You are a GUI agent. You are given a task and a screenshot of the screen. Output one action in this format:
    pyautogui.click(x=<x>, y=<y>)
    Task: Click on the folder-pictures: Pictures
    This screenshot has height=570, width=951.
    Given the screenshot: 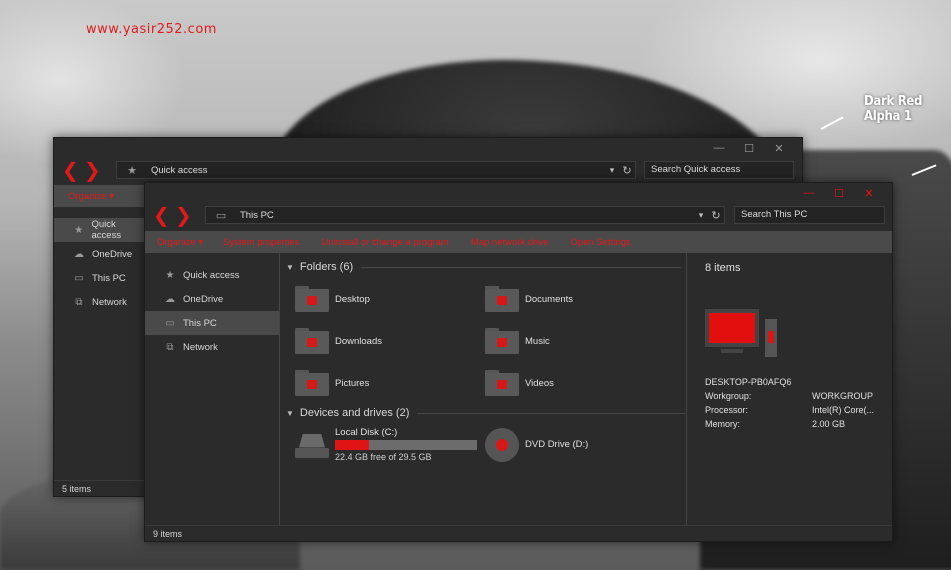 What is the action you would take?
    pyautogui.click(x=332, y=383)
    